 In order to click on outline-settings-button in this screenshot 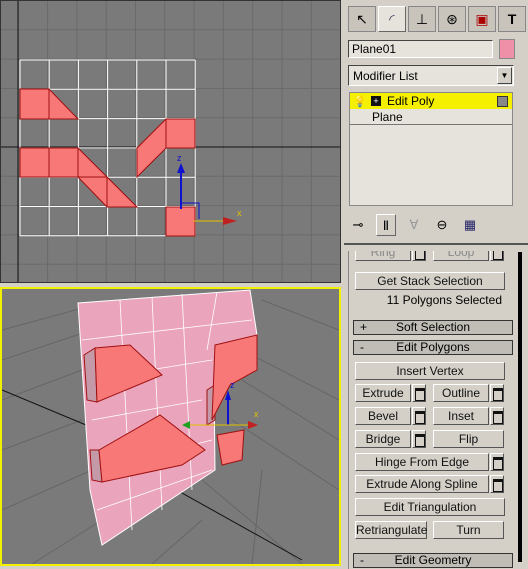, I will do `click(497, 393)`.